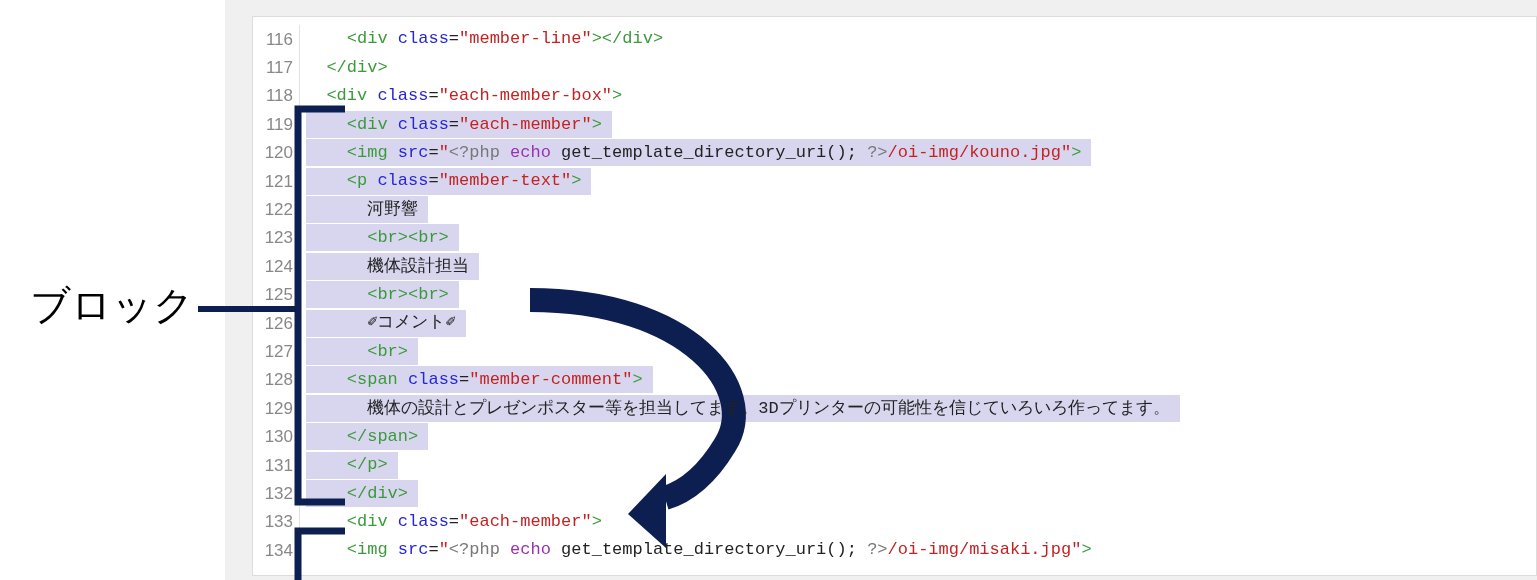 The image size is (1537, 580). What do you see at coordinates (278, 295) in the screenshot?
I see `line-number: 125` at bounding box center [278, 295].